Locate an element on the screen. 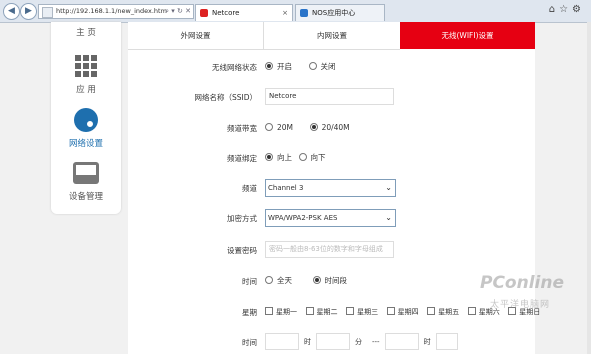  option-label: 开启 is located at coordinates (284, 66).